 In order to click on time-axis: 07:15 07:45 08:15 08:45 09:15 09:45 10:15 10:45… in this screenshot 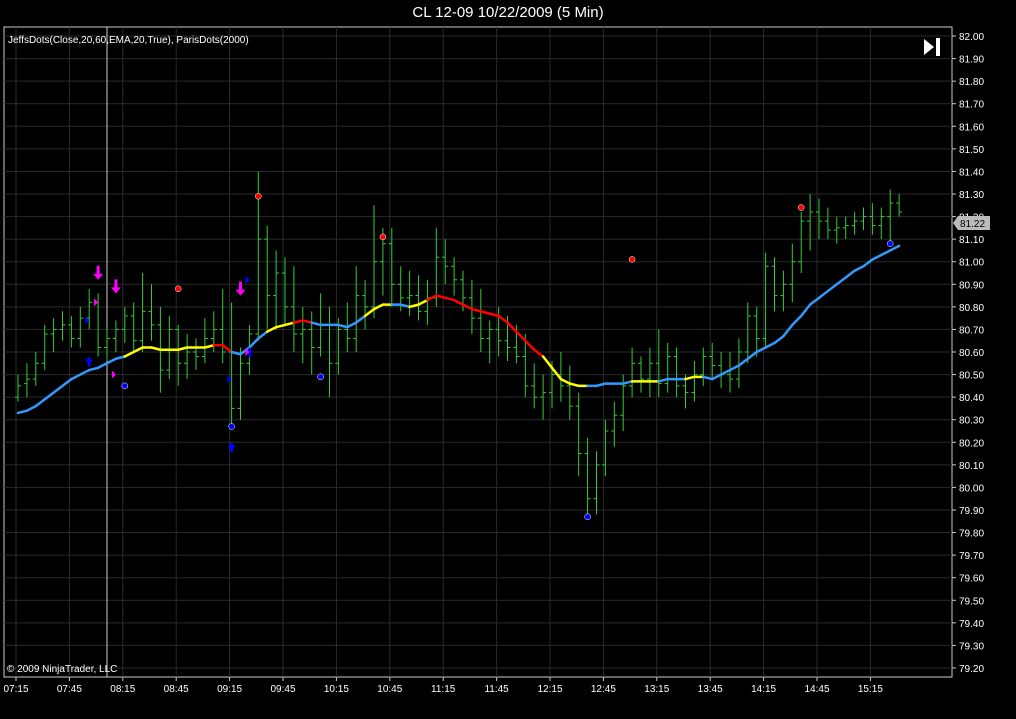, I will do `click(443, 686)`.